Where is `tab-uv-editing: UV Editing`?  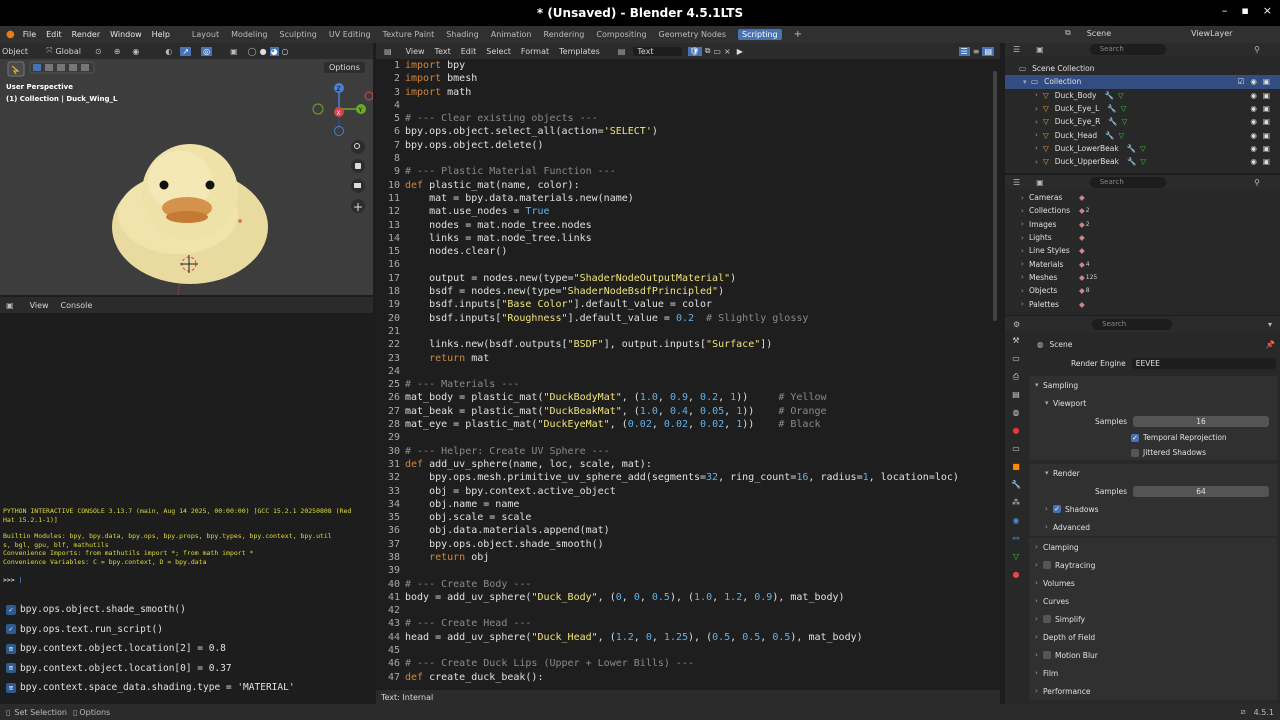
tab-uv-editing: UV Editing is located at coordinates (350, 34).